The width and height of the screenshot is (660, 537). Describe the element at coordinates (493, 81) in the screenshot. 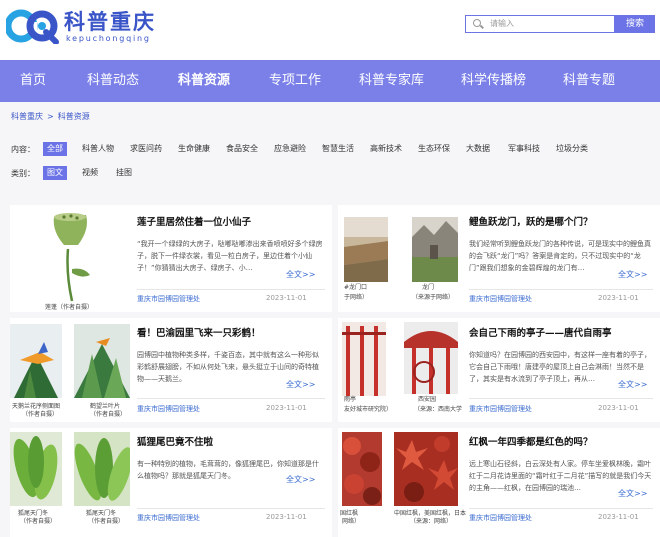

I see `nav-science-ranking: 科学传播榜` at that location.